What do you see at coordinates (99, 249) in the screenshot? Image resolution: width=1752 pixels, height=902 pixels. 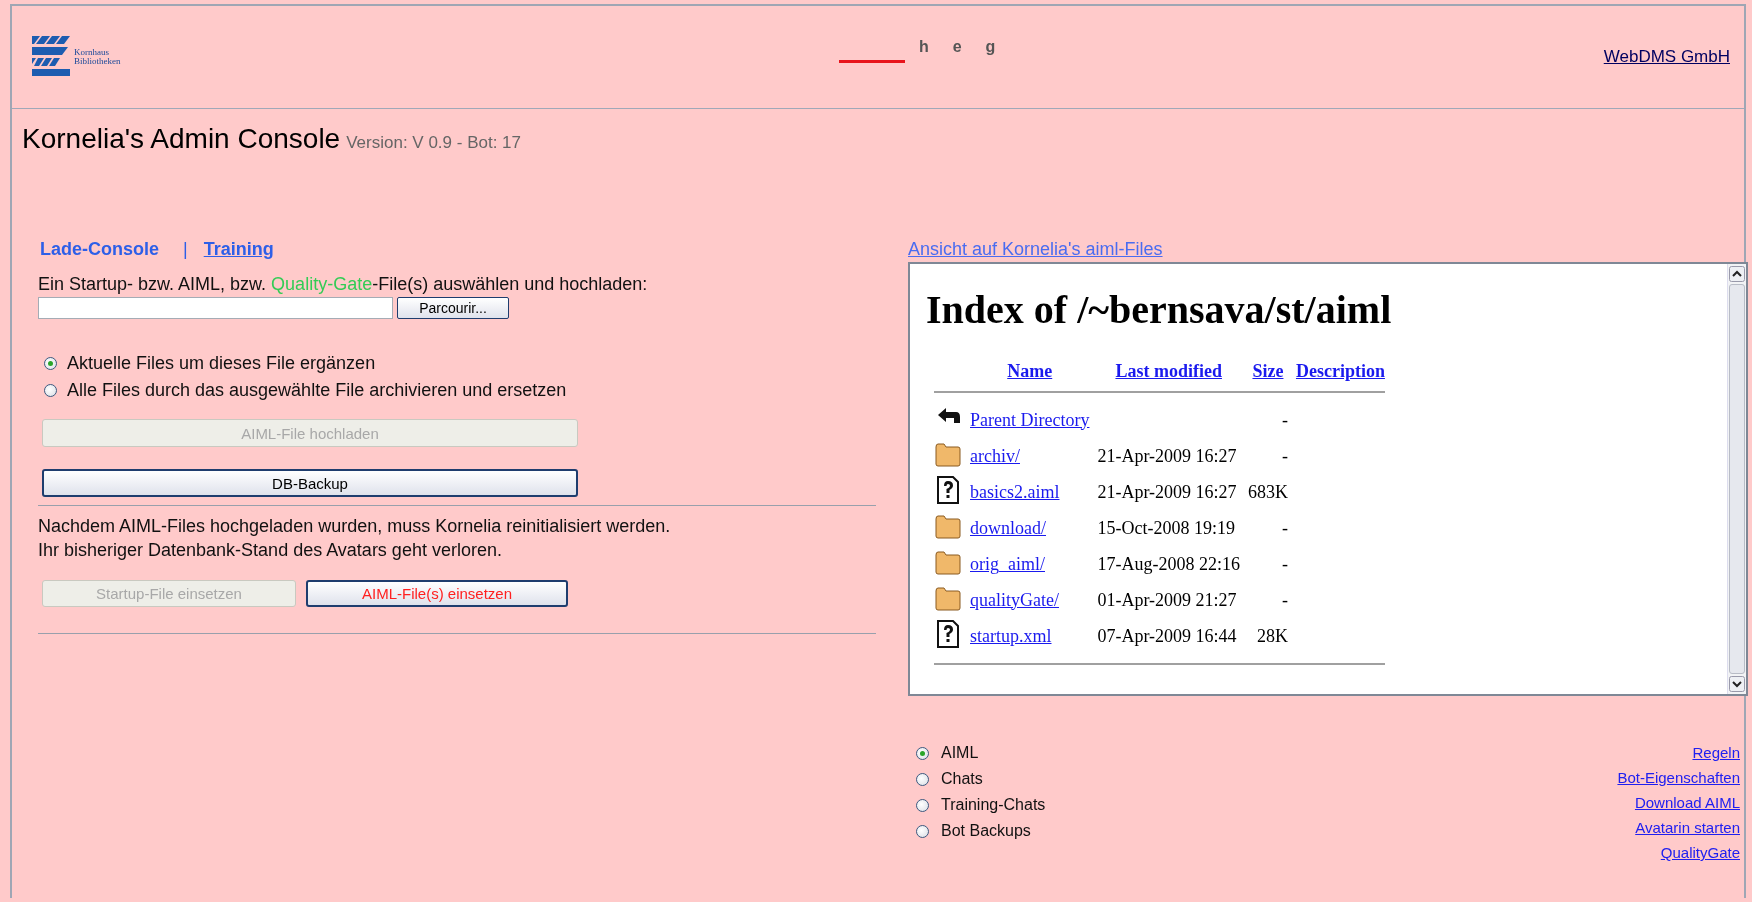 I see `tab: Lade-Console` at bounding box center [99, 249].